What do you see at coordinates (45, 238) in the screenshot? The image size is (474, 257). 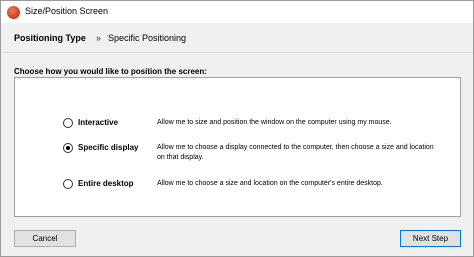 I see `cancel-button: Cancel` at bounding box center [45, 238].